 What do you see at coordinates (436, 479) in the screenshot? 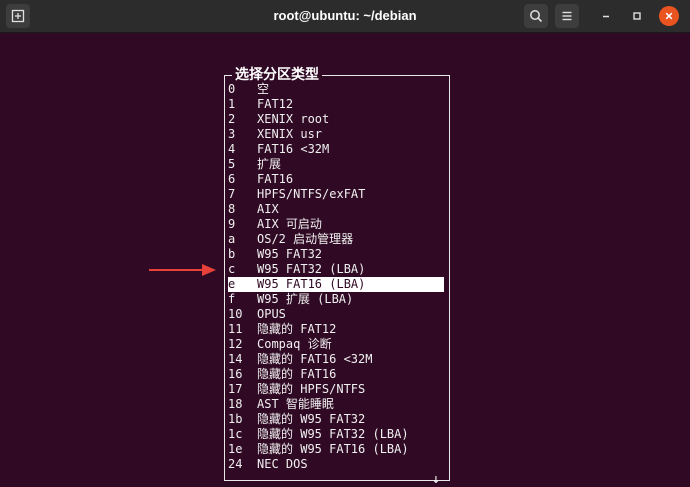
I see `scroll-down-indicator: ↓` at bounding box center [436, 479].